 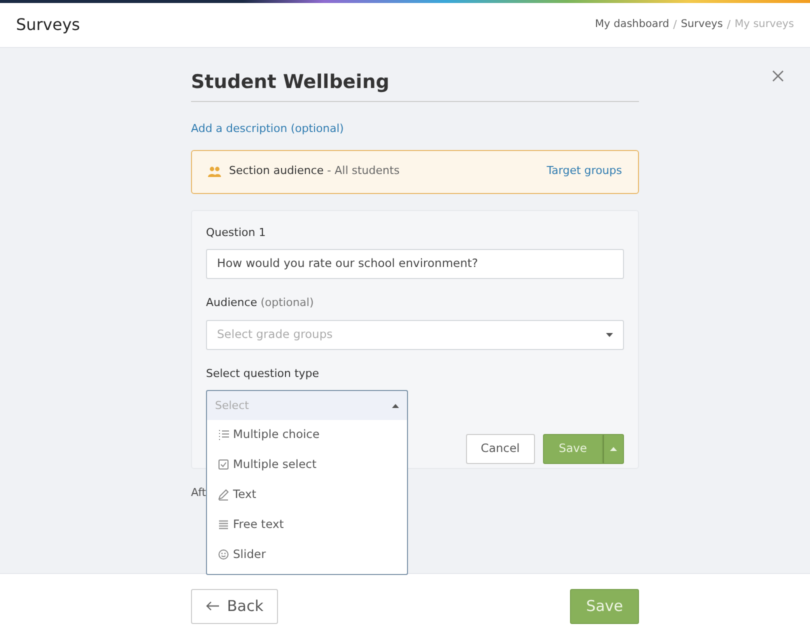 What do you see at coordinates (307, 525) in the screenshot?
I see `dropdown-option: Free text` at bounding box center [307, 525].